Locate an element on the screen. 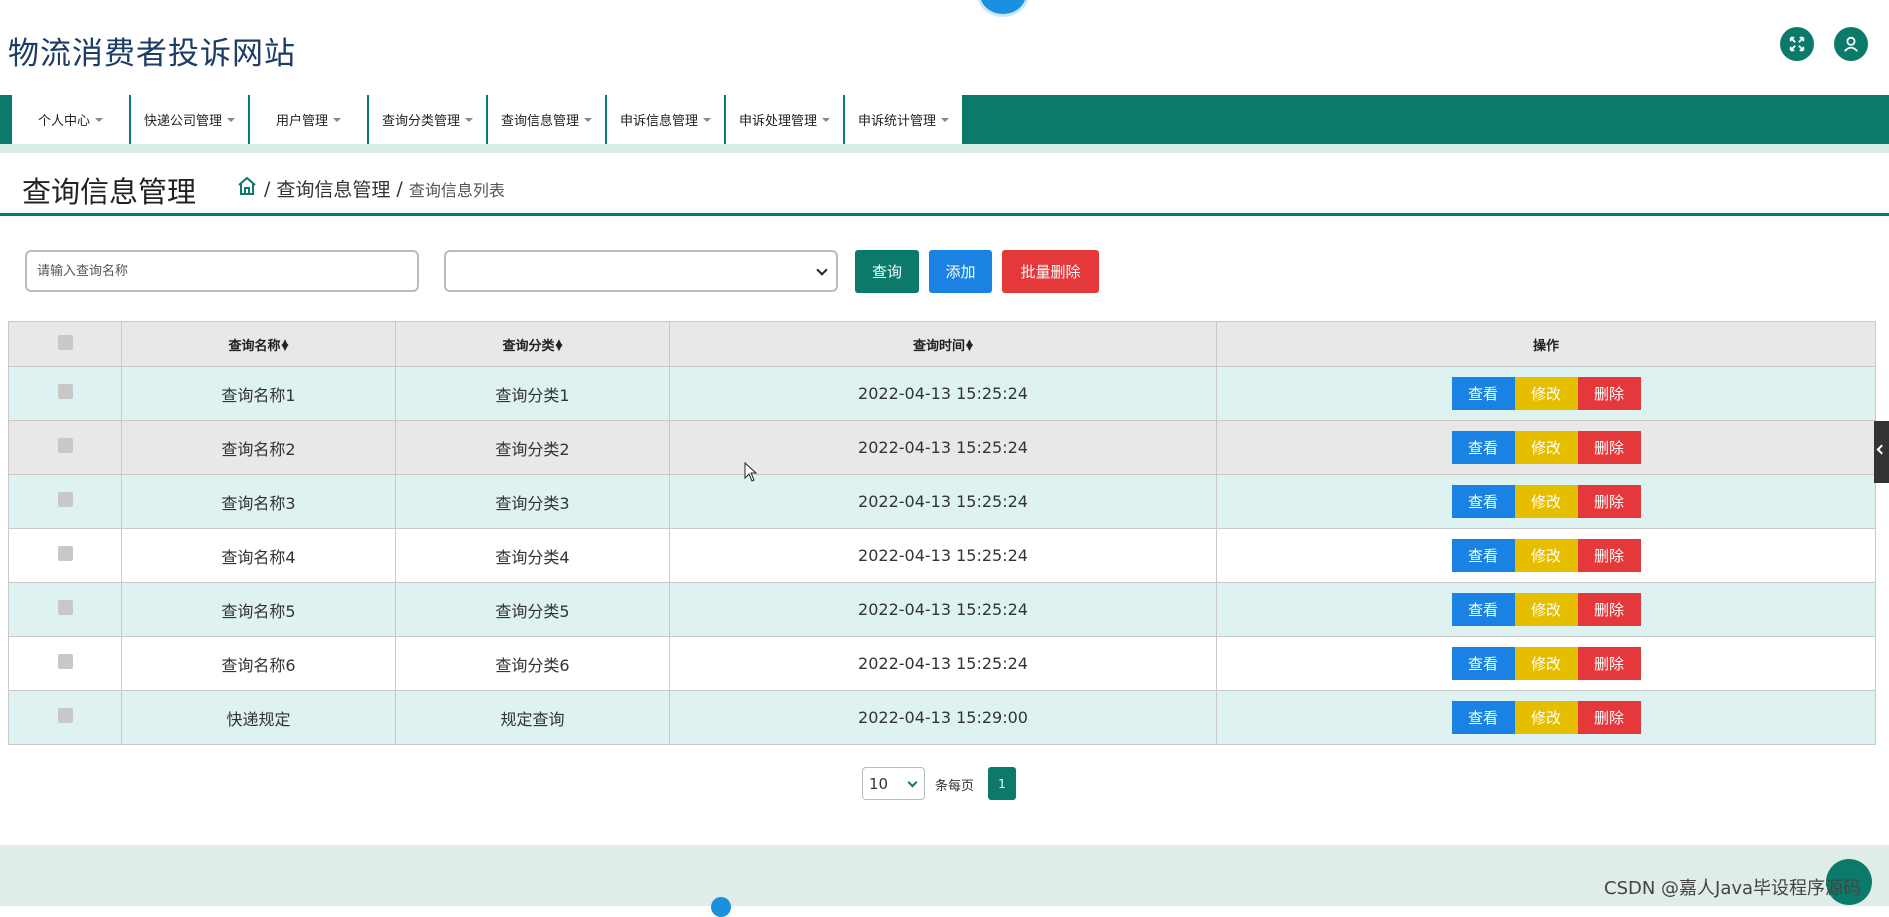 Image resolution: width=1889 pixels, height=917 pixels. table-row: 查询名称1 查询分类1 2022-04-13 15:25:24 查看 修改 删除 is located at coordinates (942, 393).